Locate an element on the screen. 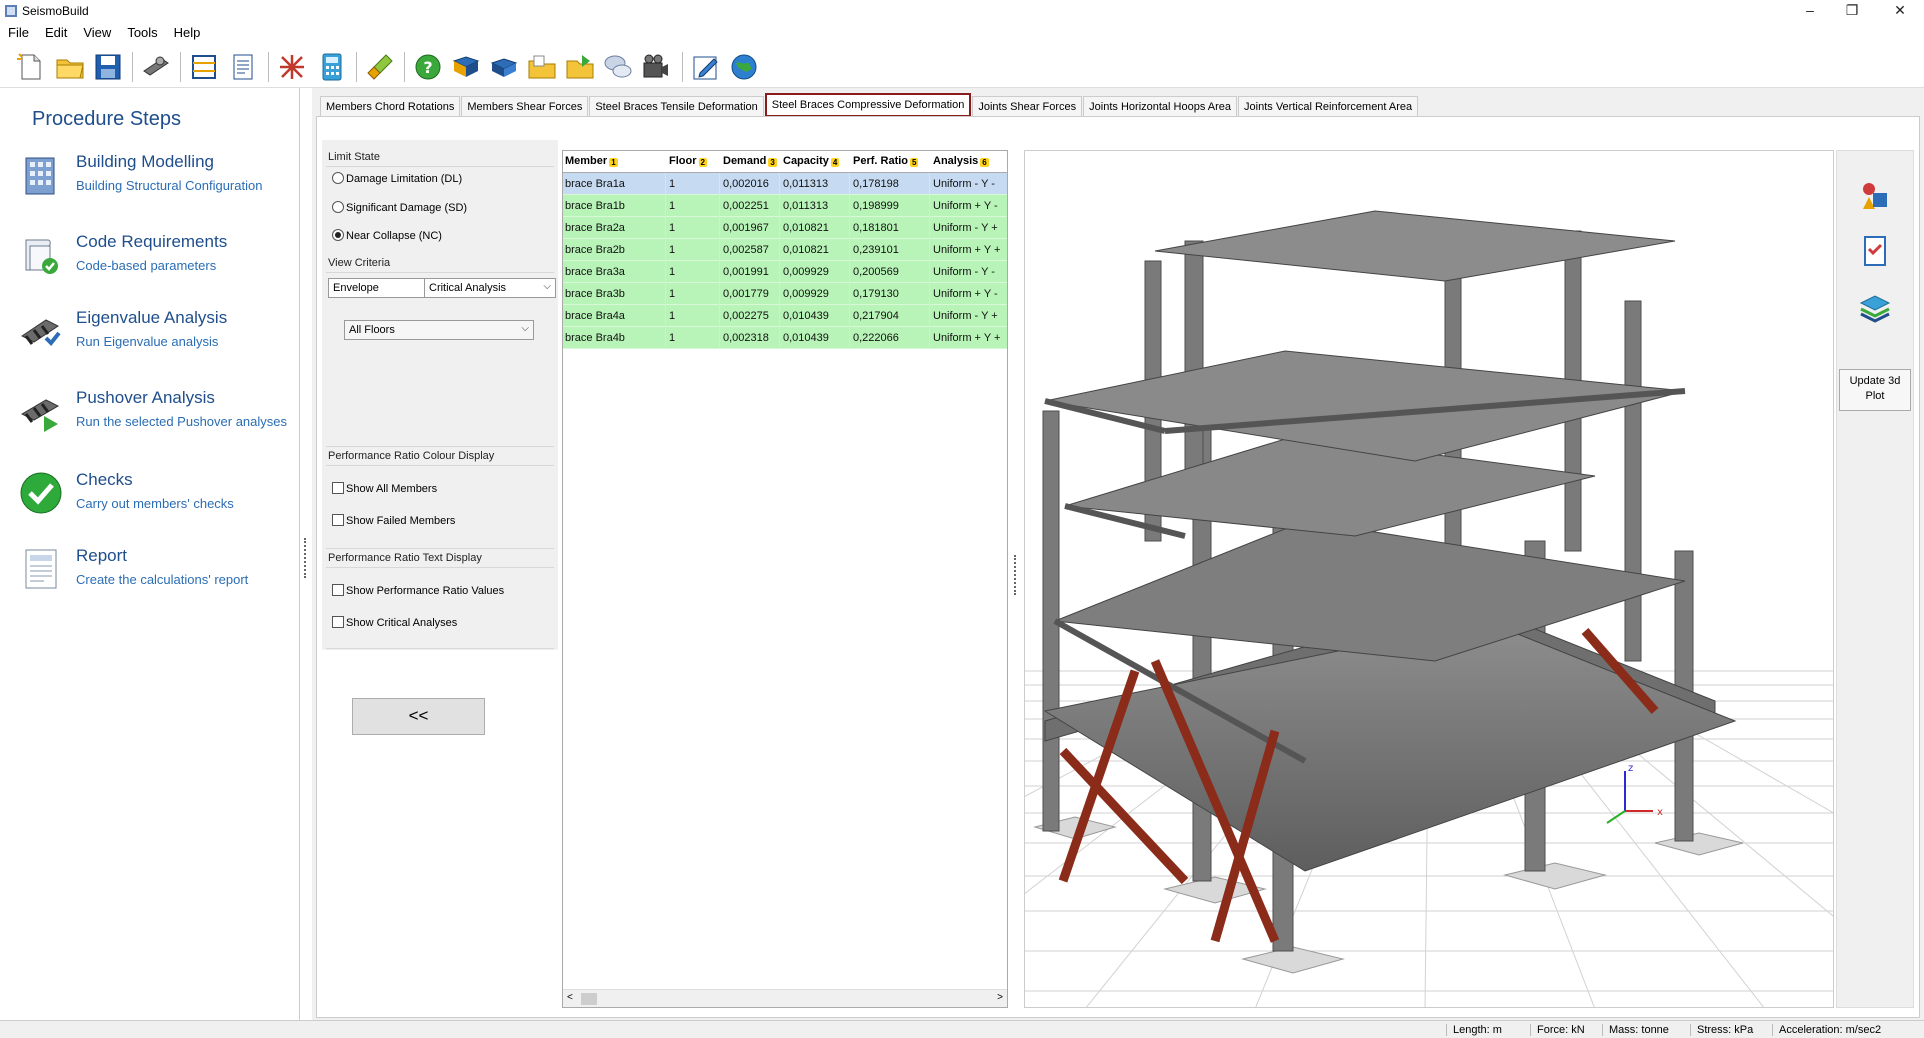 The image size is (1924, 1038). menu-help: Help is located at coordinates (187, 31).